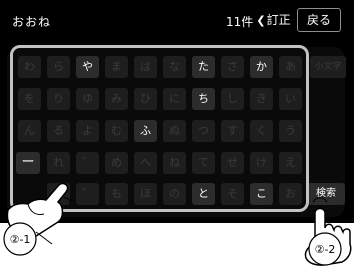 This screenshot has width=354, height=267. Describe the element at coordinates (261, 99) in the screenshot. I see `kana-key: き` at that location.